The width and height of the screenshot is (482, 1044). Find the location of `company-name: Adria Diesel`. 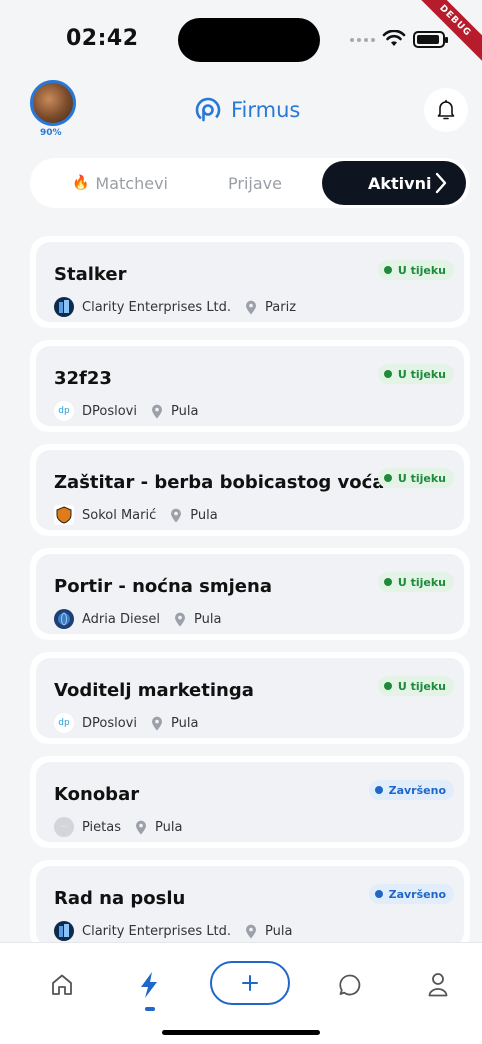

company-name: Adria Diesel is located at coordinates (121, 619).